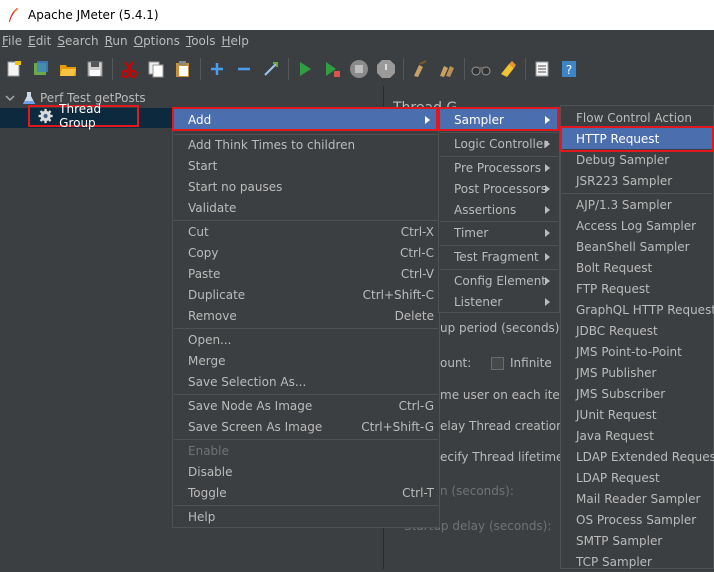 The height and width of the screenshot is (572, 714). I want to click on menu-item-smtp-sampler: SMTP Sampler, so click(637, 540).